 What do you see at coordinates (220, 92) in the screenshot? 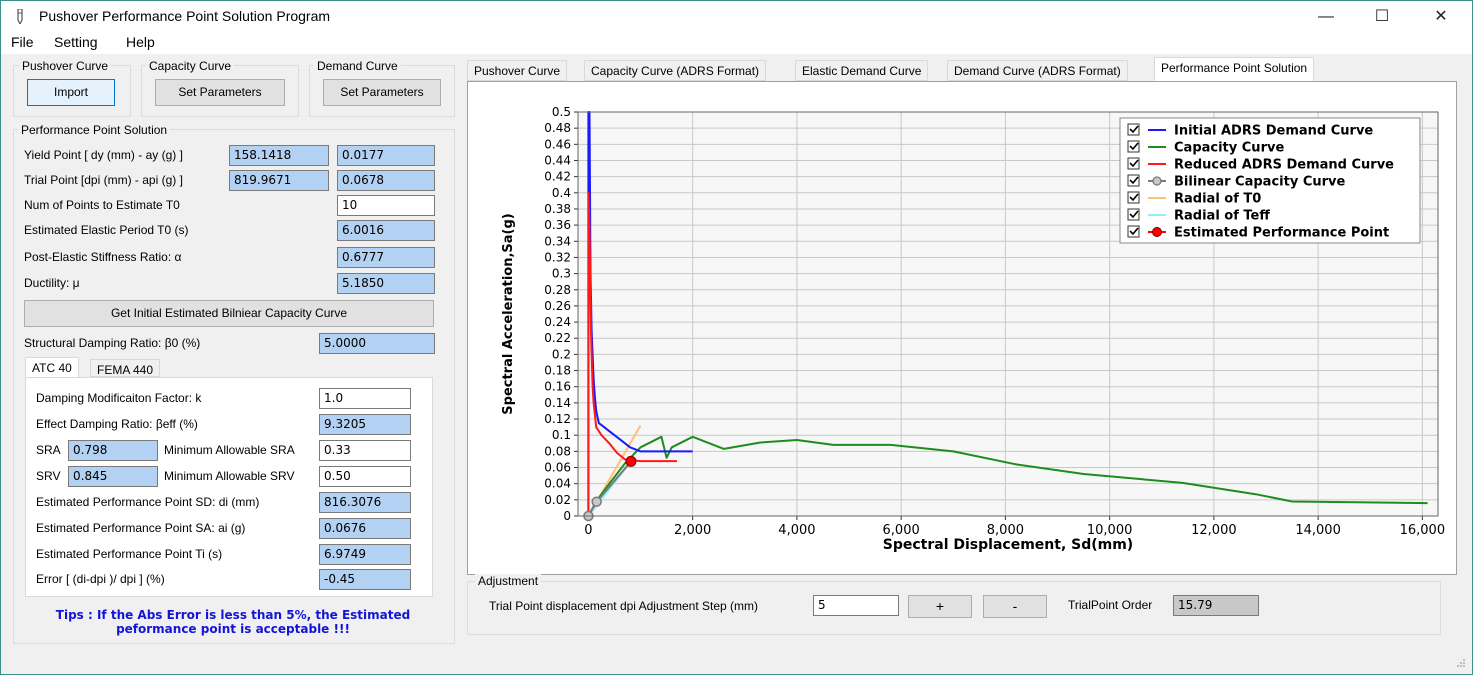
I see `capacity-set-parameters-button: Set Parameters` at bounding box center [220, 92].